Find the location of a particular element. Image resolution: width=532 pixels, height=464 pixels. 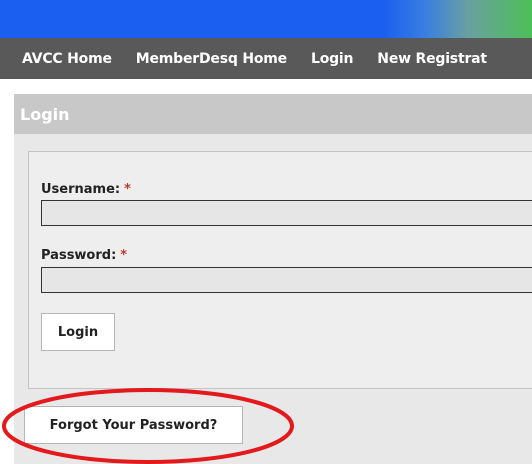

username-input is located at coordinates (286, 213).